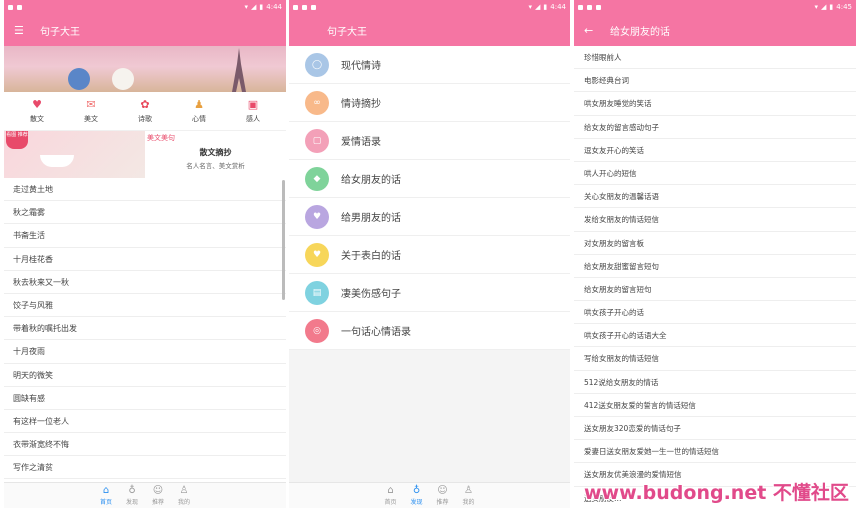 This screenshot has width=860, height=508. Describe the element at coordinates (145, 398) in the screenshot. I see `list-item: 圆缺有感` at that location.